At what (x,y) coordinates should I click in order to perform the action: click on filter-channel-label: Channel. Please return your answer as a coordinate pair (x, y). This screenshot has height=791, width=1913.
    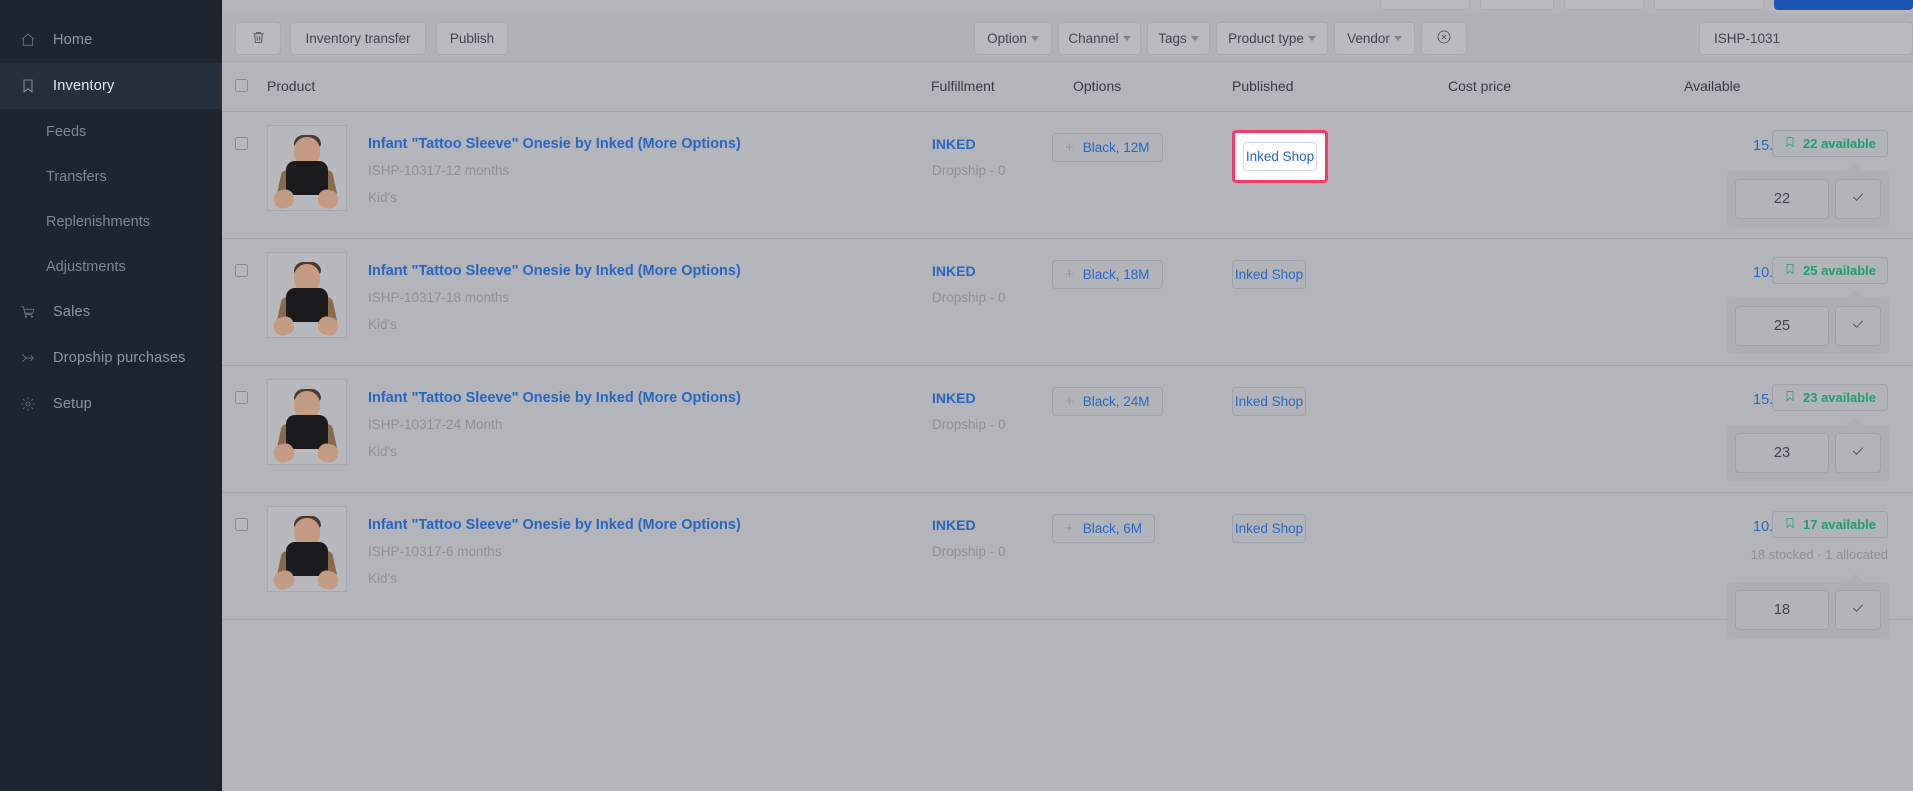
    Looking at the image, I should click on (1093, 38).